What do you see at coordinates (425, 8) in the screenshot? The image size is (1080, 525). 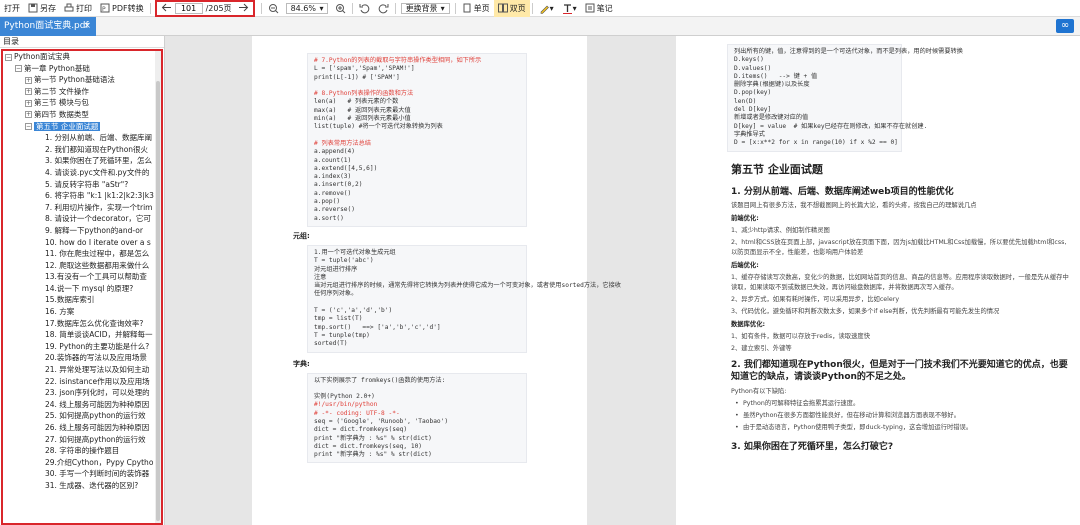 I see `change-background-select: 更换背景 ▾` at bounding box center [425, 8].